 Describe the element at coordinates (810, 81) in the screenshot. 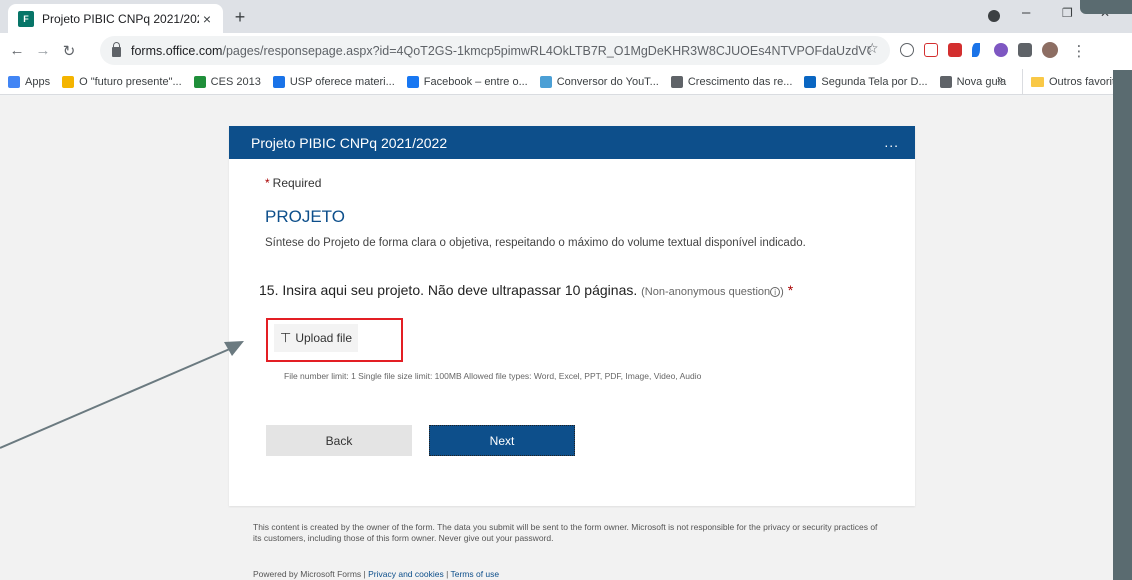

I see `linkedin-icon` at that location.